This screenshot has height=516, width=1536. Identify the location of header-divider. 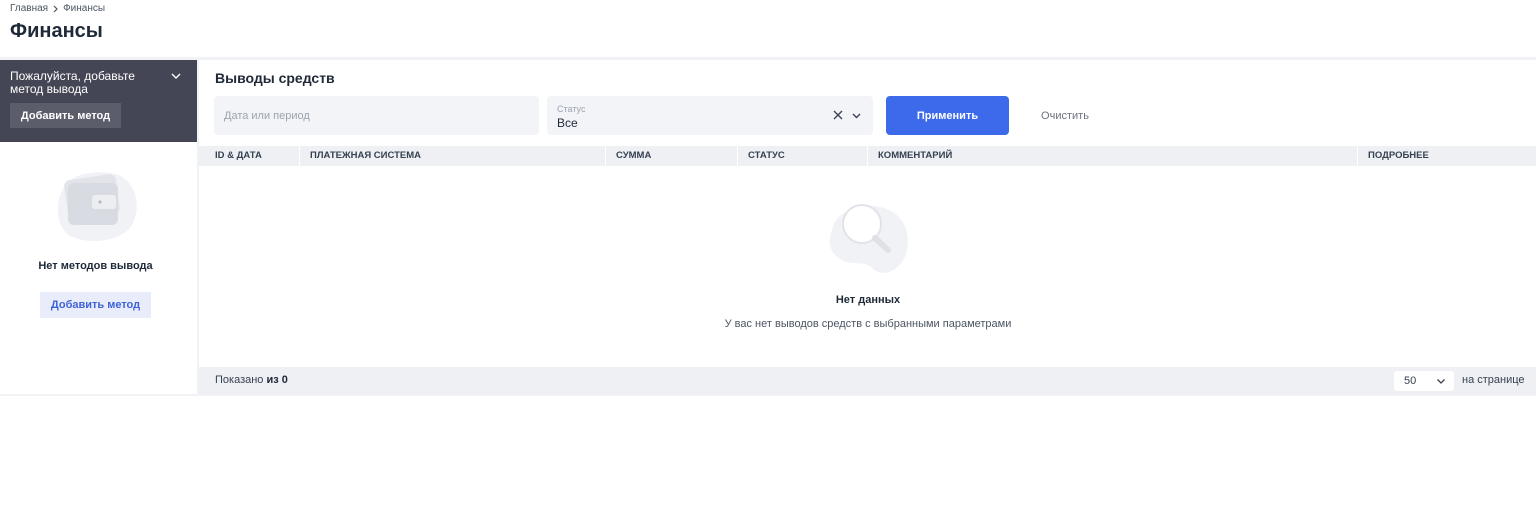
(768, 58).